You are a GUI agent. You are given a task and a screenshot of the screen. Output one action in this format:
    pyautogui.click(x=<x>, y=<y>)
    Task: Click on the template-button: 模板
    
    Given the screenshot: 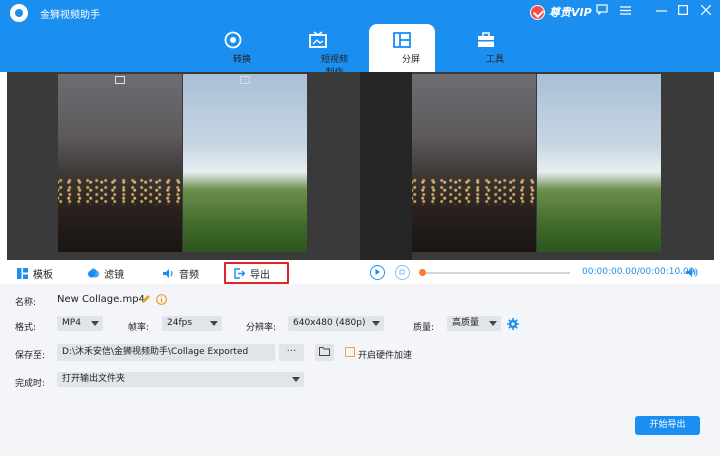 What is the action you would take?
    pyautogui.click(x=35, y=273)
    